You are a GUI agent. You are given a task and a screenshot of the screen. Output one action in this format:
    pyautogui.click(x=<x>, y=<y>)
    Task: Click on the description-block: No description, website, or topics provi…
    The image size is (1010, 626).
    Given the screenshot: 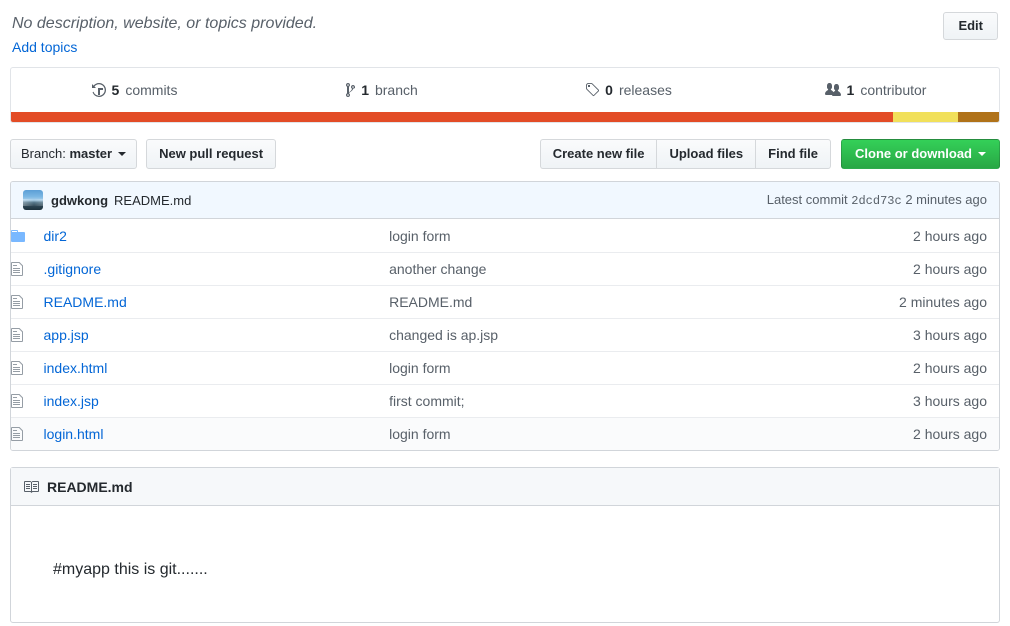 What is the action you would take?
    pyautogui.click(x=477, y=32)
    